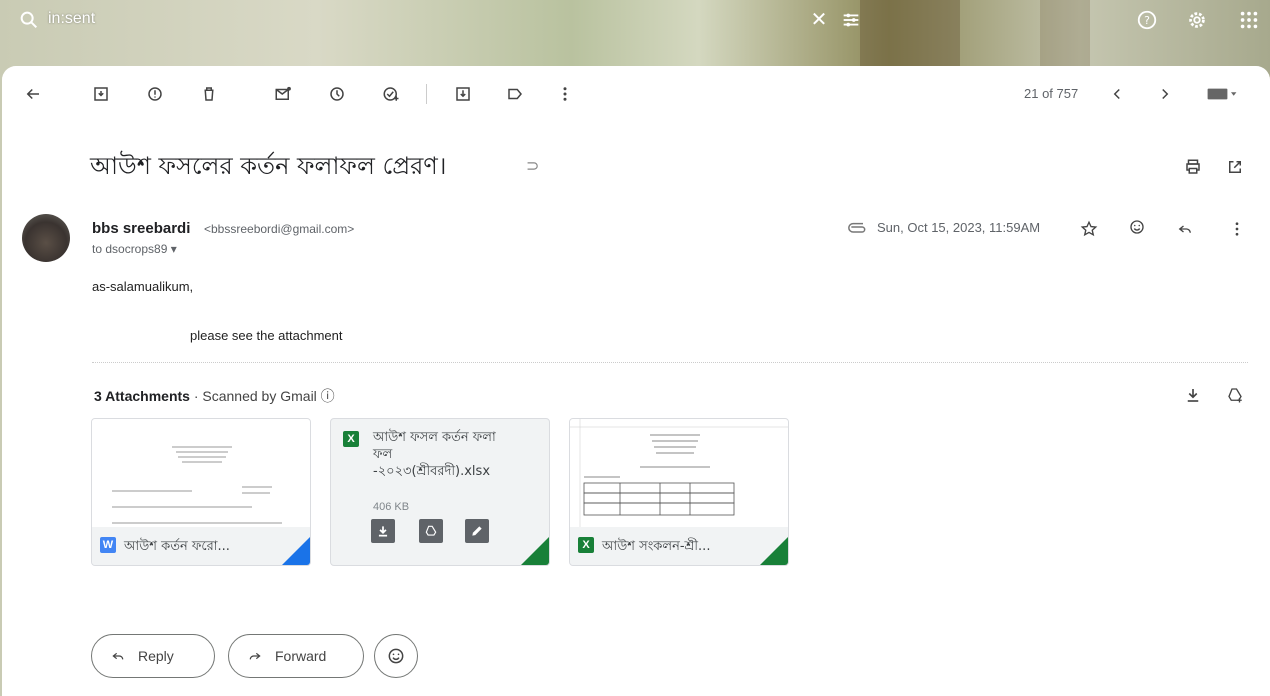 The width and height of the screenshot is (1270, 696). What do you see at coordinates (1051, 93) in the screenshot?
I see `pager-count: 21 of 757` at bounding box center [1051, 93].